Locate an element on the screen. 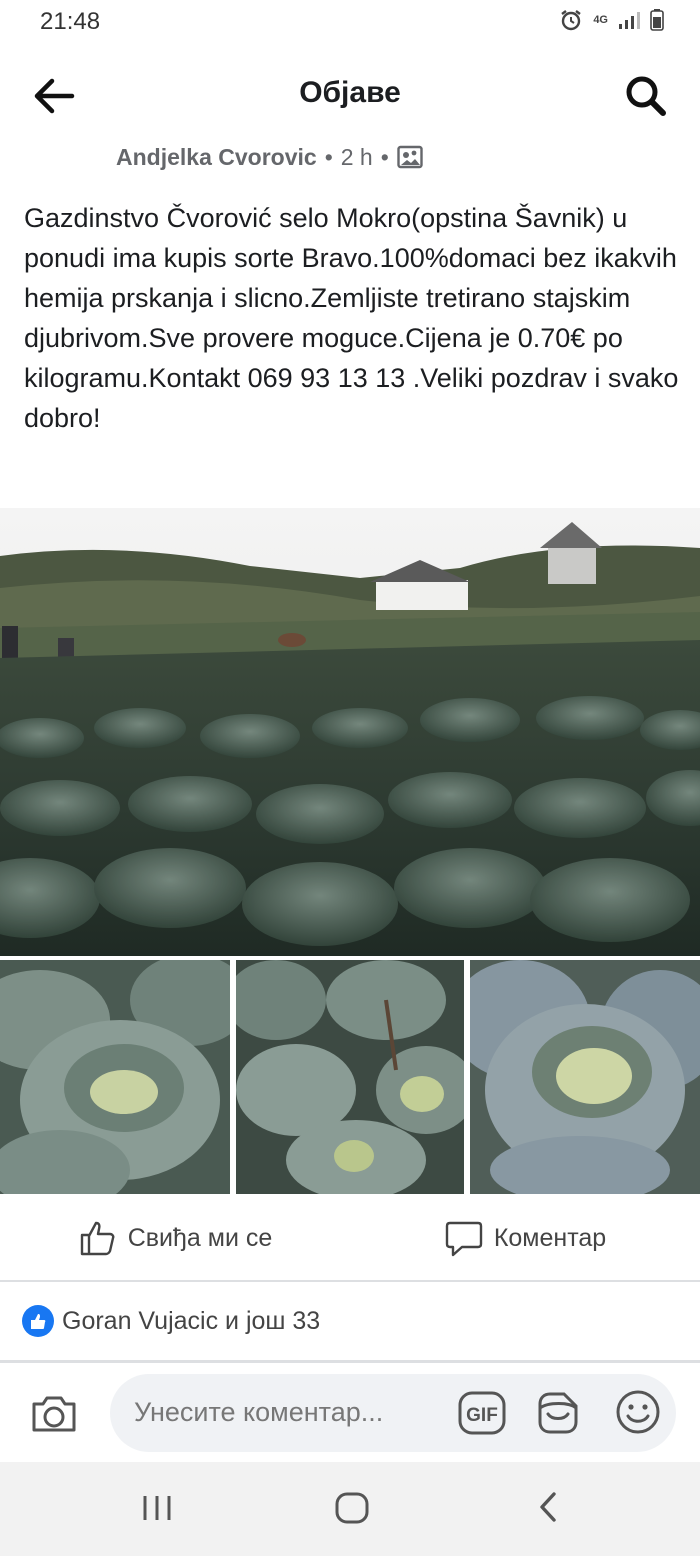  search-icon is located at coordinates (646, 96).